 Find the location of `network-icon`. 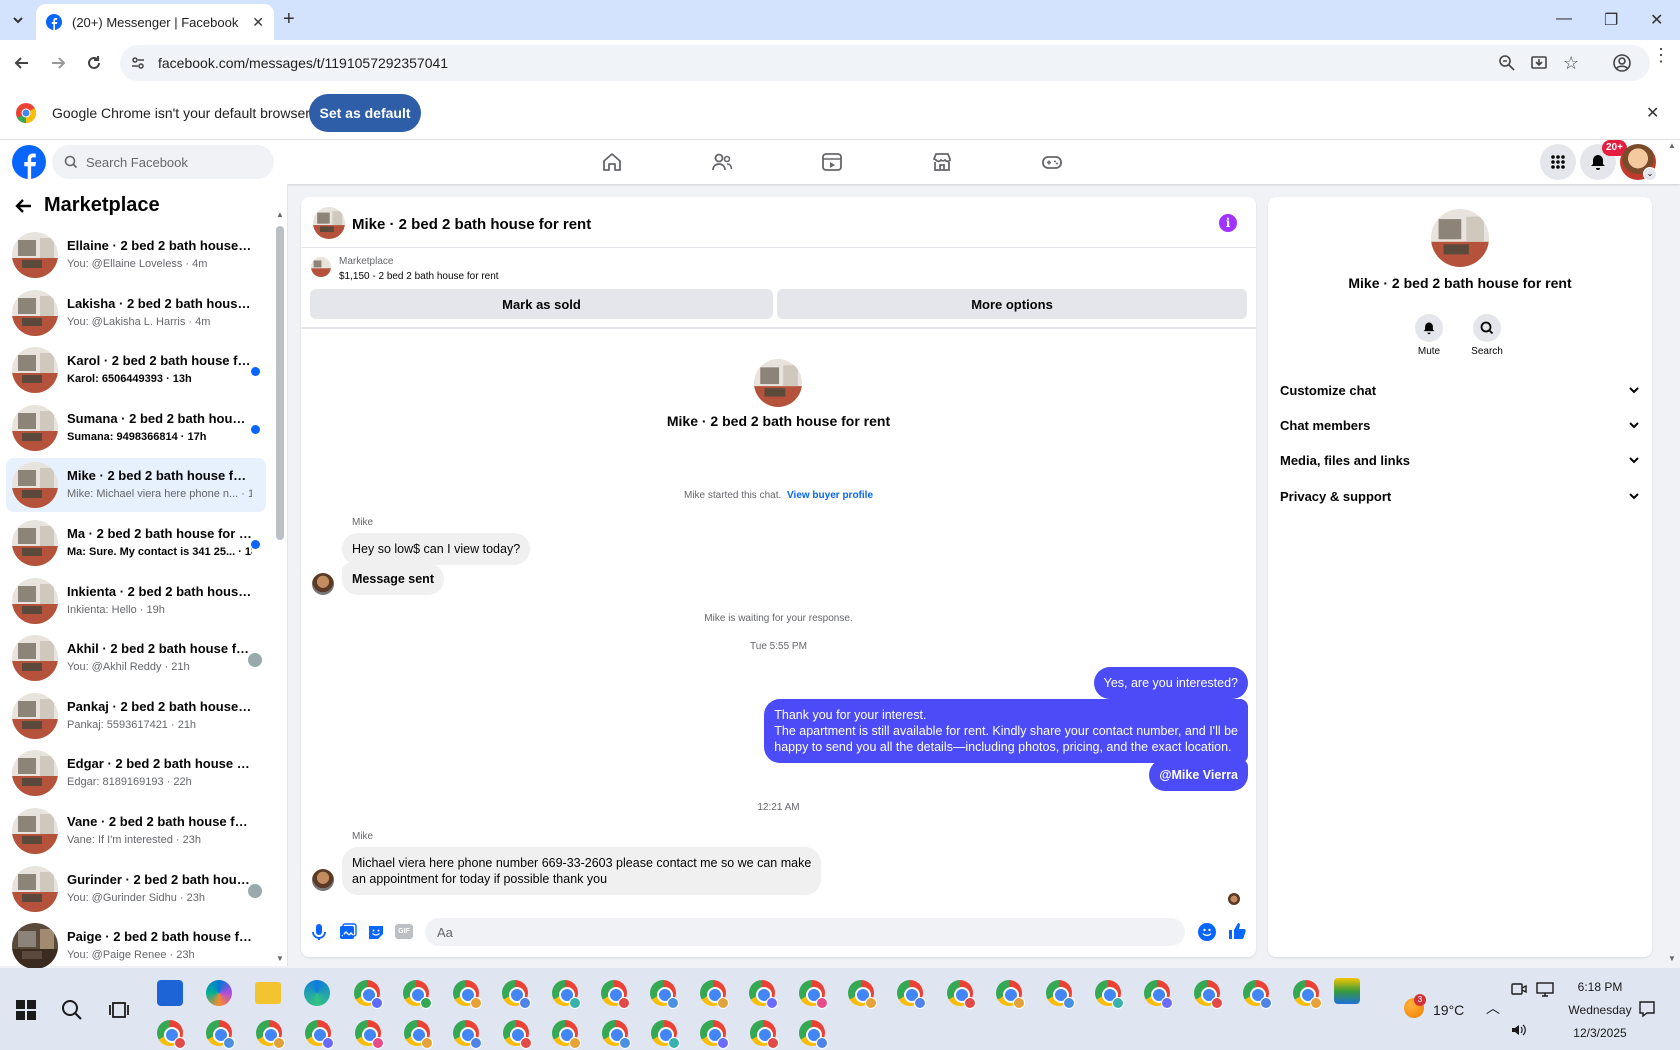

network-icon is located at coordinates (1545, 989).